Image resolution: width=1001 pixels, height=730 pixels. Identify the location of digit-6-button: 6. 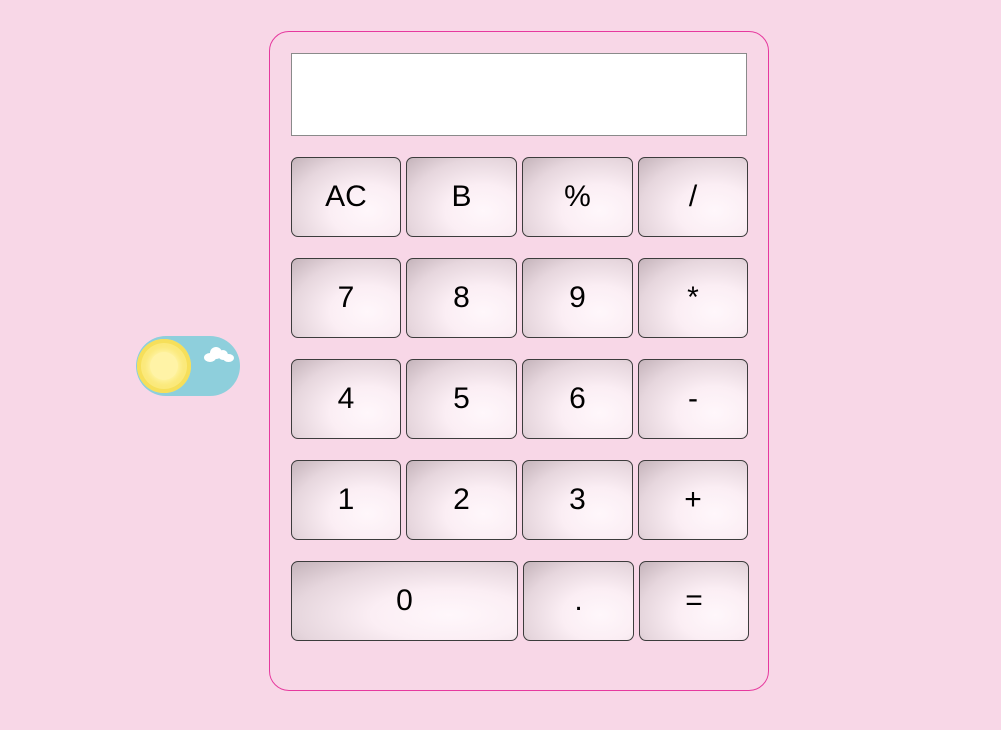
(577, 399).